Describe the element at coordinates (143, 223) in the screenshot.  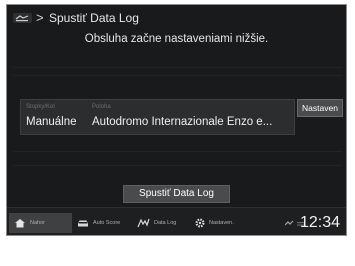
I see `data-log-icon` at that location.